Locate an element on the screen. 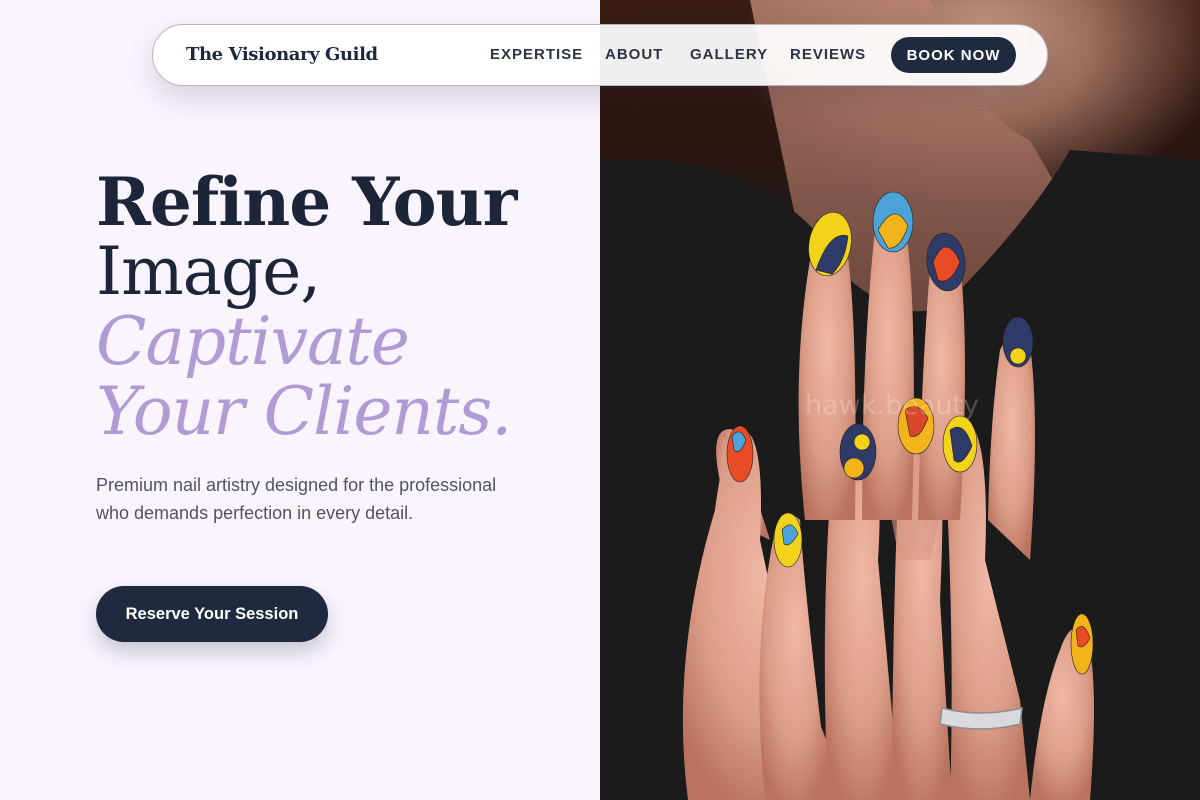  hero-accent-line-1: Captivate is located at coordinates (253, 341).